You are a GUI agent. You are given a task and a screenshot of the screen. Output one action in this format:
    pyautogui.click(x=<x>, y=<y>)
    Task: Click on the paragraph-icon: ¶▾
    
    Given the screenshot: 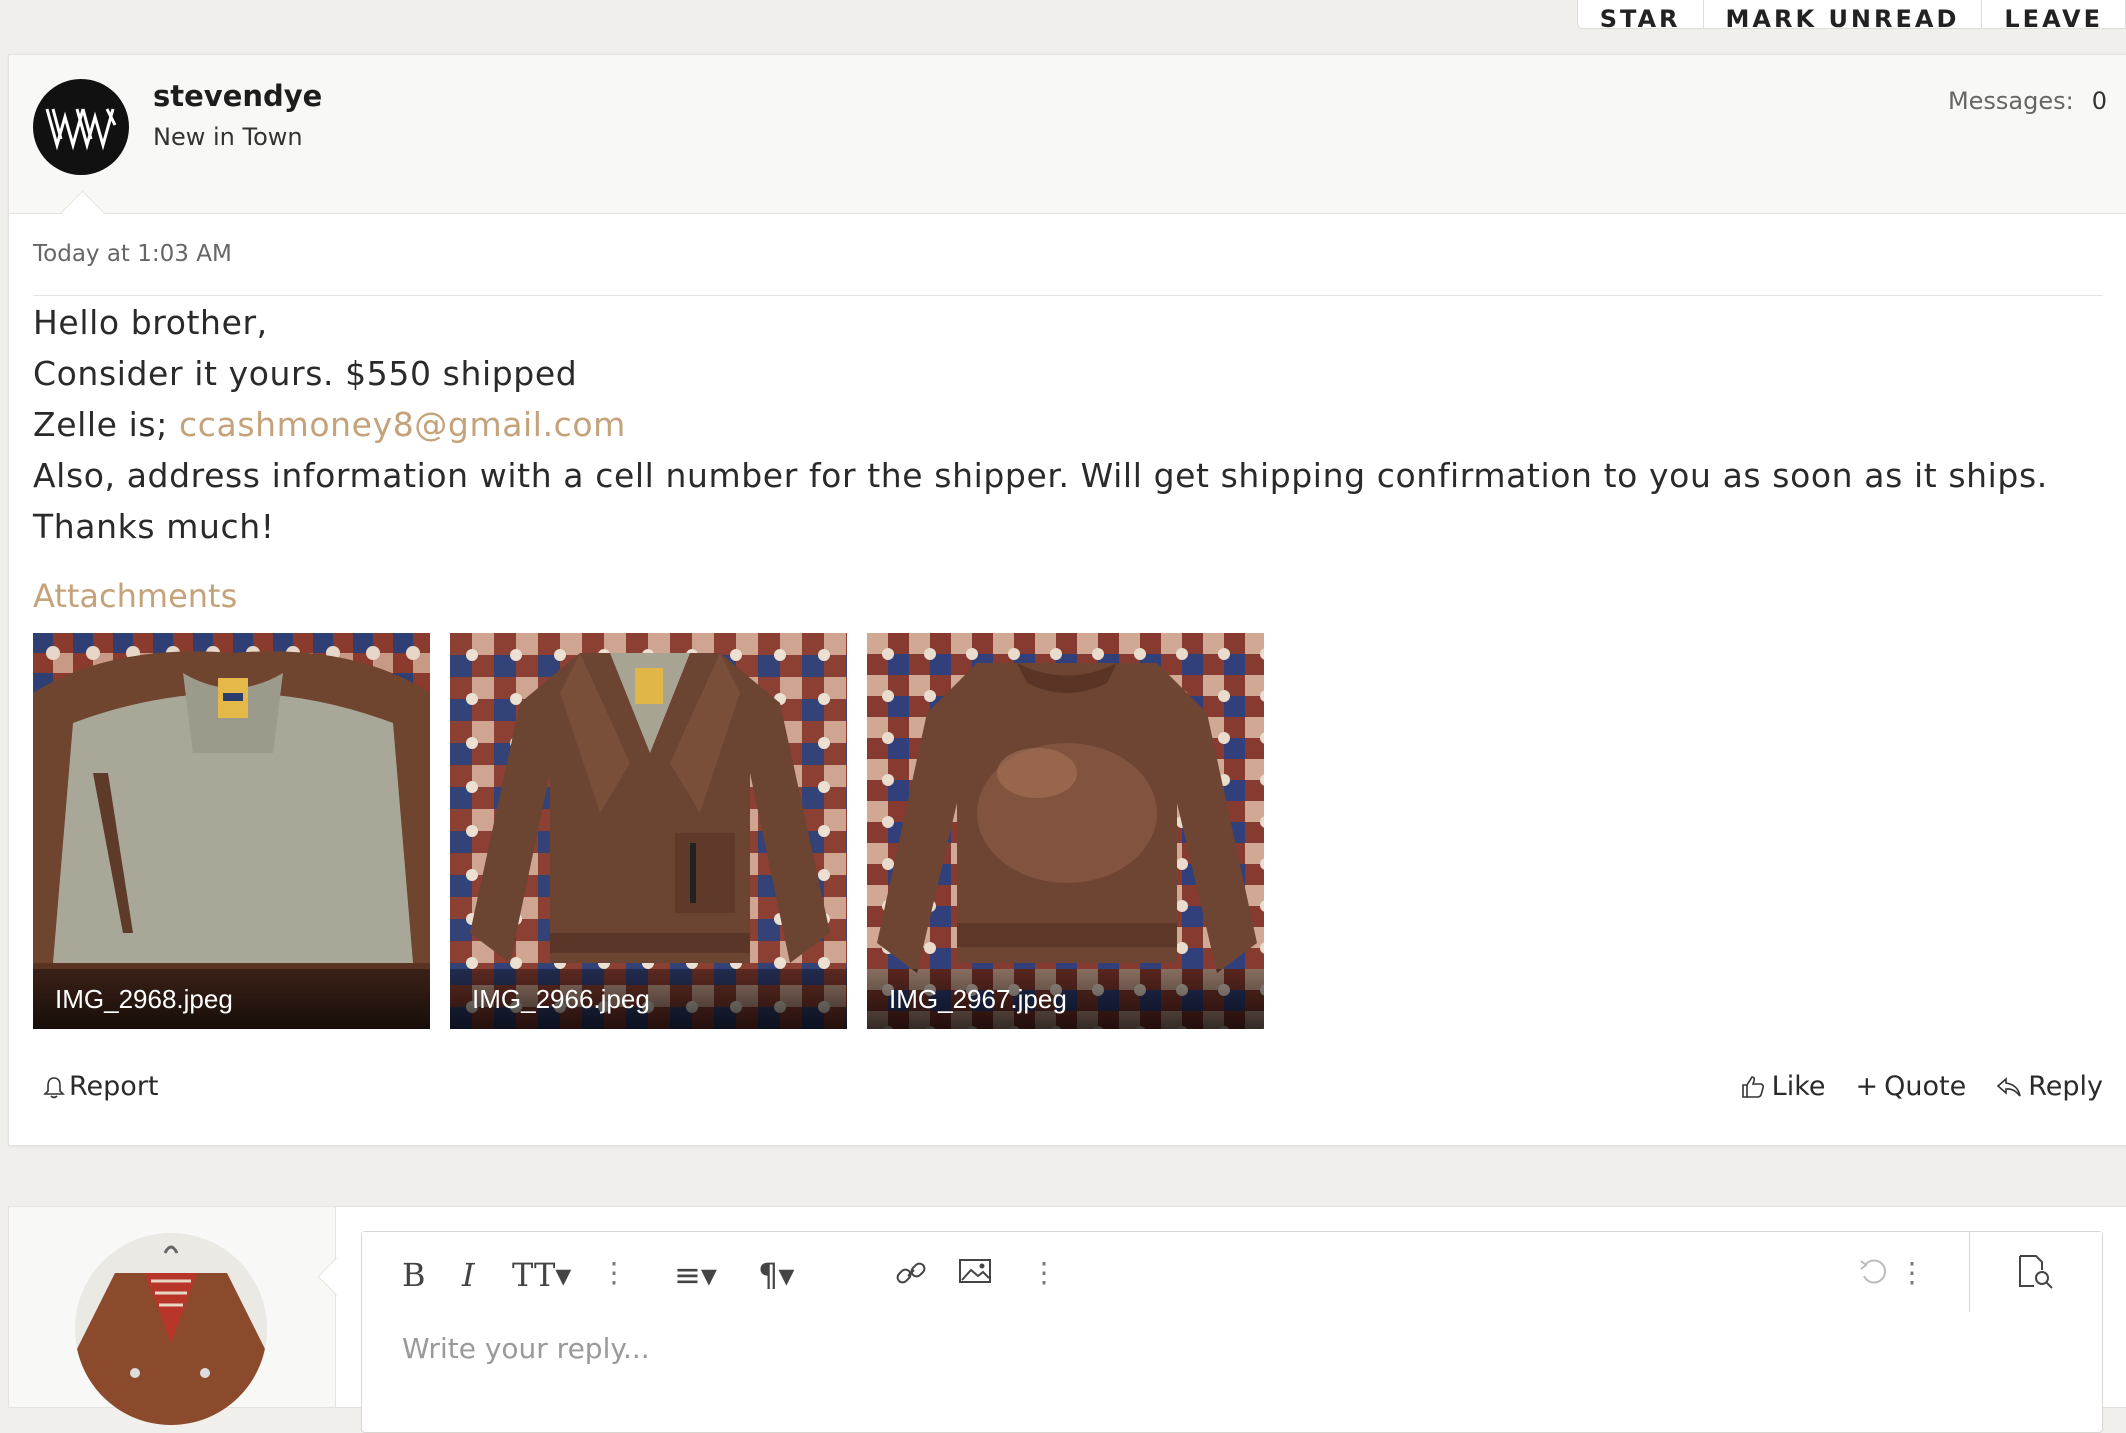 What is the action you would take?
    pyautogui.click(x=776, y=1275)
    